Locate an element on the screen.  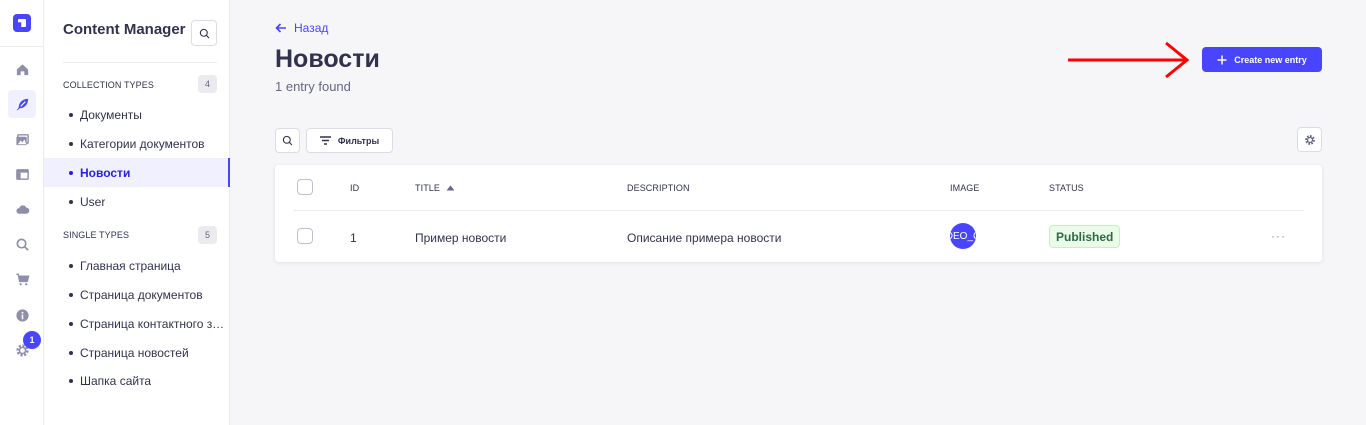
page-title: Новости is located at coordinates (327, 59).